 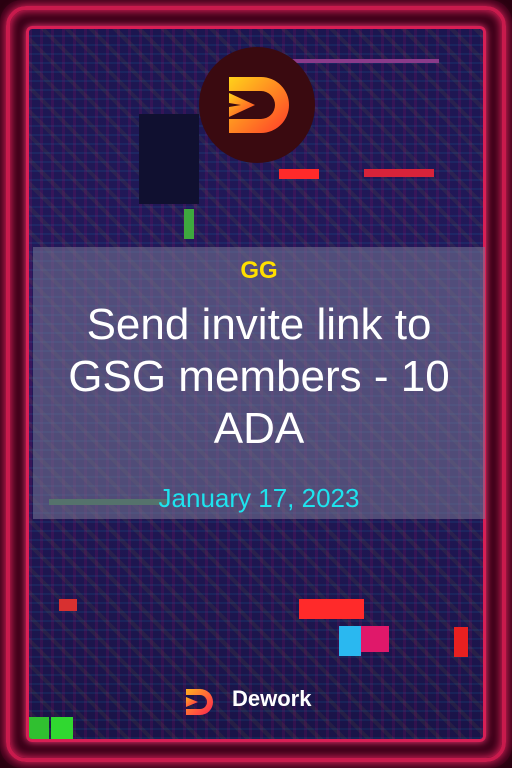 What do you see at coordinates (259, 270) in the screenshot?
I see `organization-name: GG` at bounding box center [259, 270].